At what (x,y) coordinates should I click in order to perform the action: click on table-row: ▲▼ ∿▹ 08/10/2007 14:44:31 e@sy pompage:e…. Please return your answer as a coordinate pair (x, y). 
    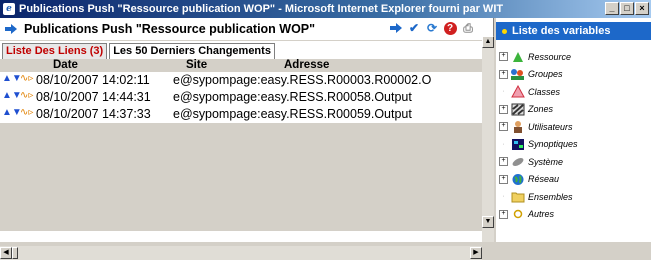
    Looking at the image, I should click on (241, 97).